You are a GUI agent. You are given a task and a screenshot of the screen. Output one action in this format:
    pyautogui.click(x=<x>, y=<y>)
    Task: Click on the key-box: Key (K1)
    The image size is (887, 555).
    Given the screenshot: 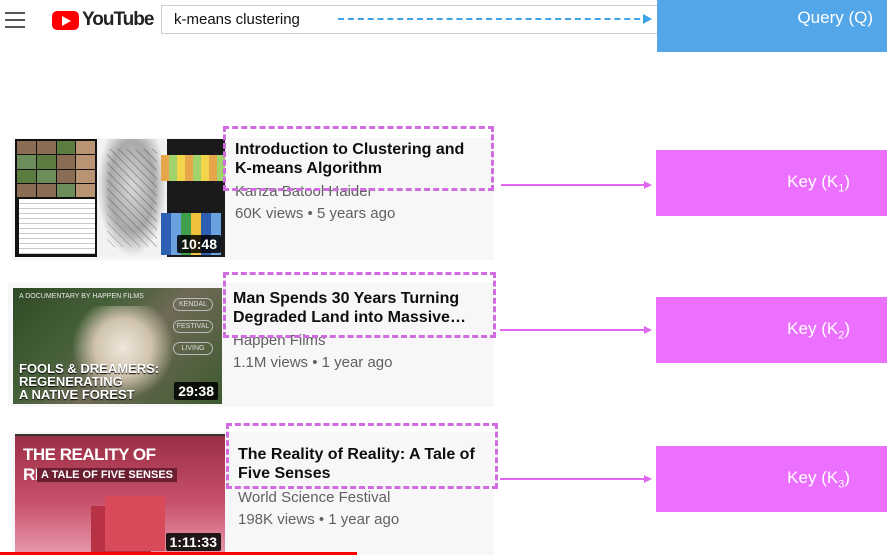 What is the action you would take?
    pyautogui.click(x=771, y=183)
    